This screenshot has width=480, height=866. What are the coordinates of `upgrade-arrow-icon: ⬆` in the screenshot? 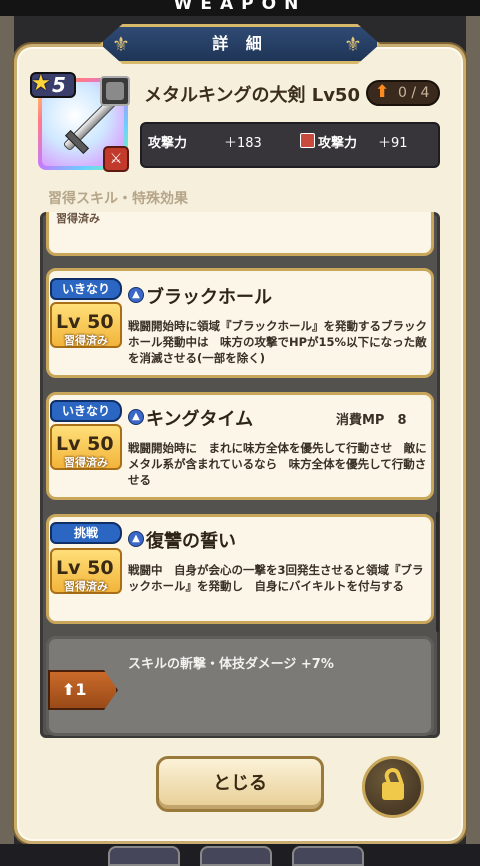 It's located at (382, 92).